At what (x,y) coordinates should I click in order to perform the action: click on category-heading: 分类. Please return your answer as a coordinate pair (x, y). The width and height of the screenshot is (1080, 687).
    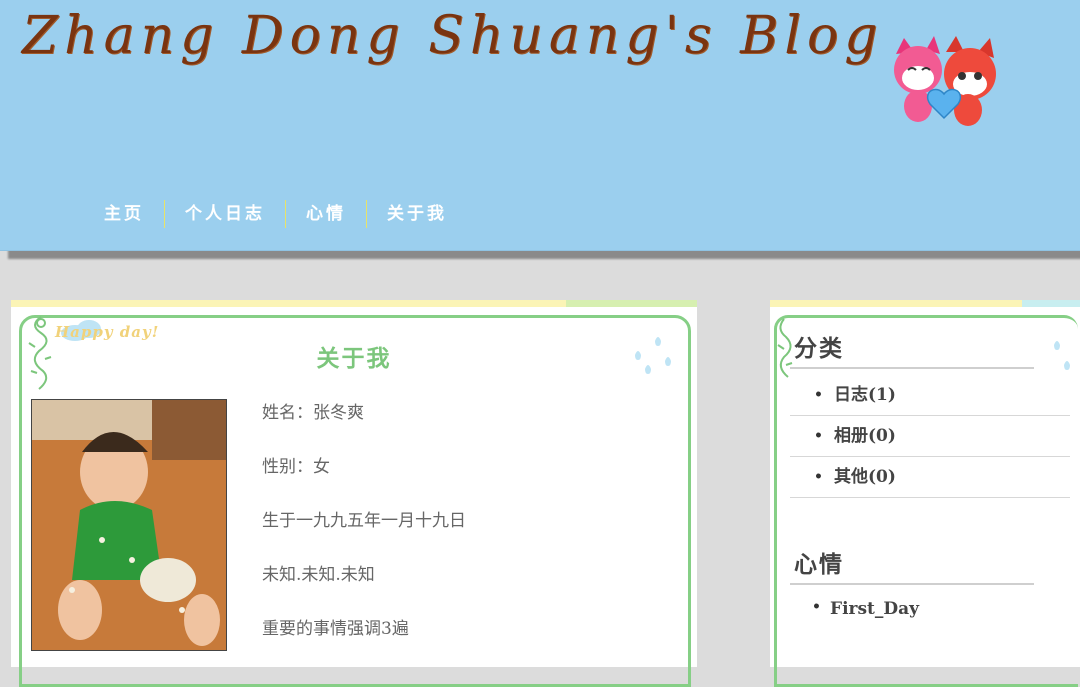
    Looking at the image, I should click on (819, 348).